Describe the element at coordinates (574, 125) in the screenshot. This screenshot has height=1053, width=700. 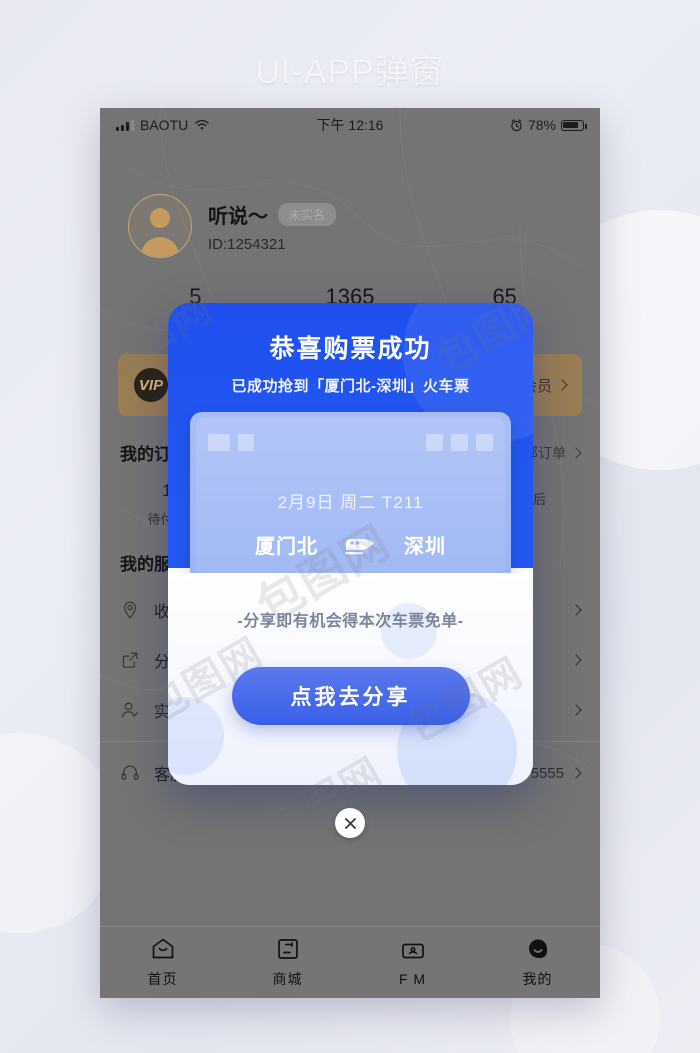
I see `battery-icon` at that location.